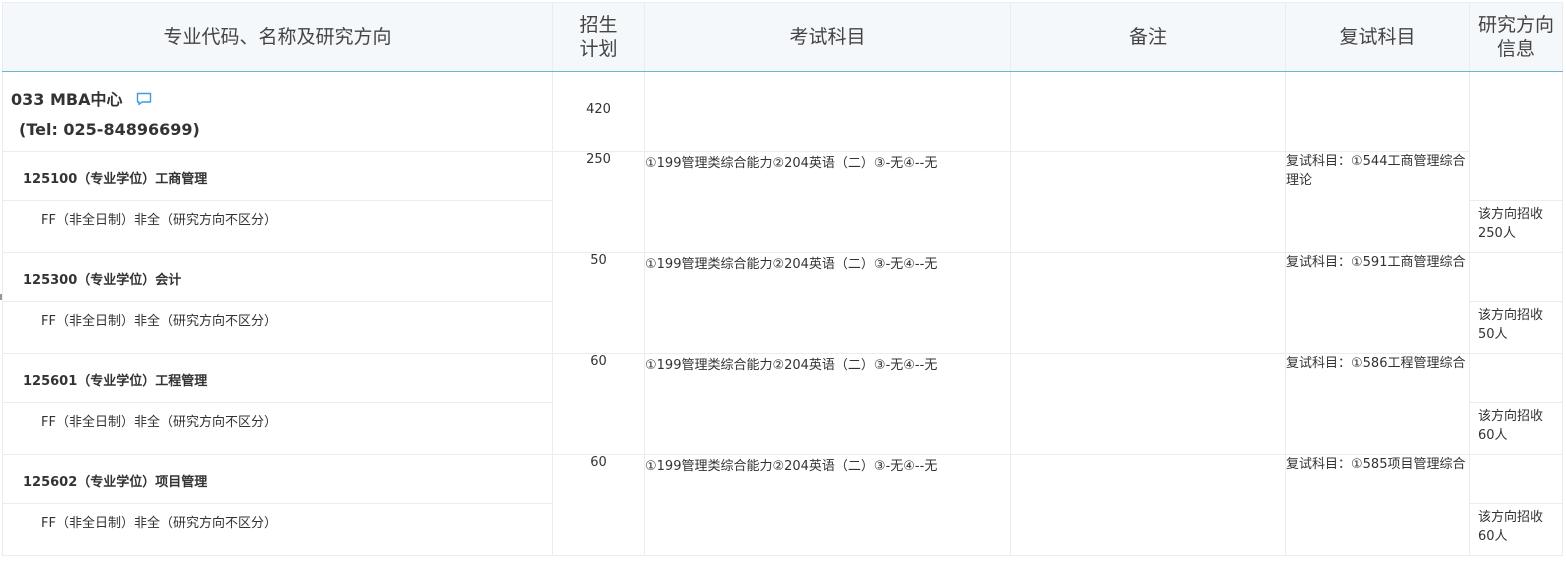 Image resolution: width=1566 pixels, height=572 pixels. I want to click on major-title: 125300（专业学位）会计, so click(277, 277).